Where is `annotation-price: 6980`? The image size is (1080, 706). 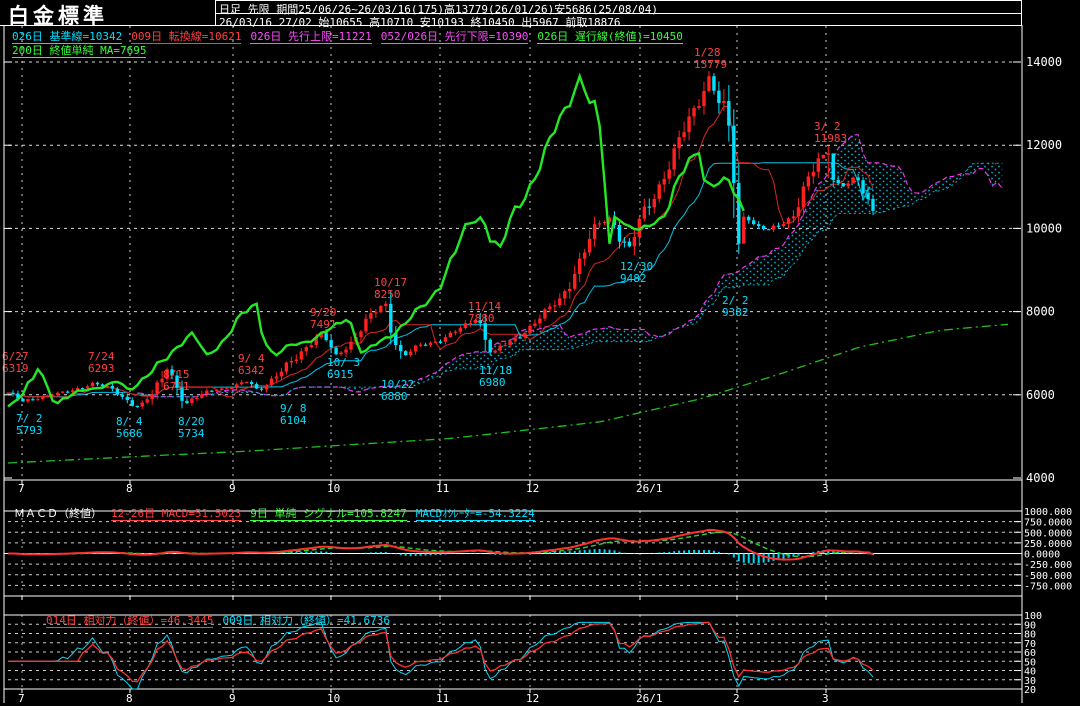 annotation-price: 6980 is located at coordinates (492, 382).